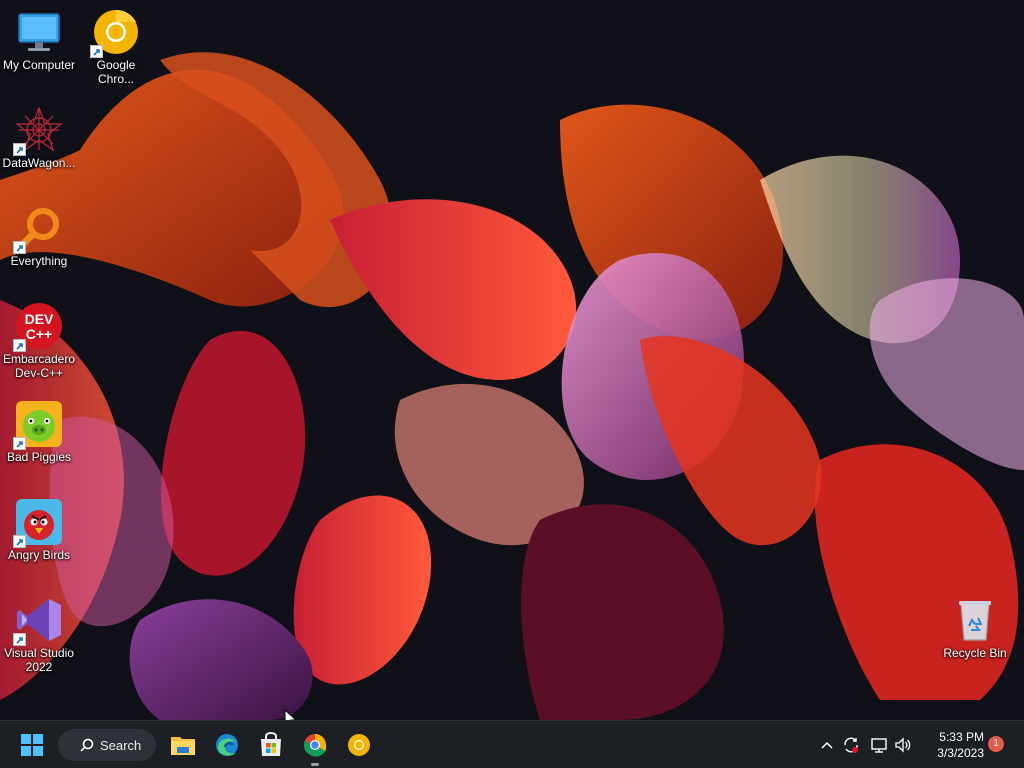 The image size is (1024, 768). Describe the element at coordinates (975, 653) in the screenshot. I see `desktop-icon-label: Recycle Bin` at that location.